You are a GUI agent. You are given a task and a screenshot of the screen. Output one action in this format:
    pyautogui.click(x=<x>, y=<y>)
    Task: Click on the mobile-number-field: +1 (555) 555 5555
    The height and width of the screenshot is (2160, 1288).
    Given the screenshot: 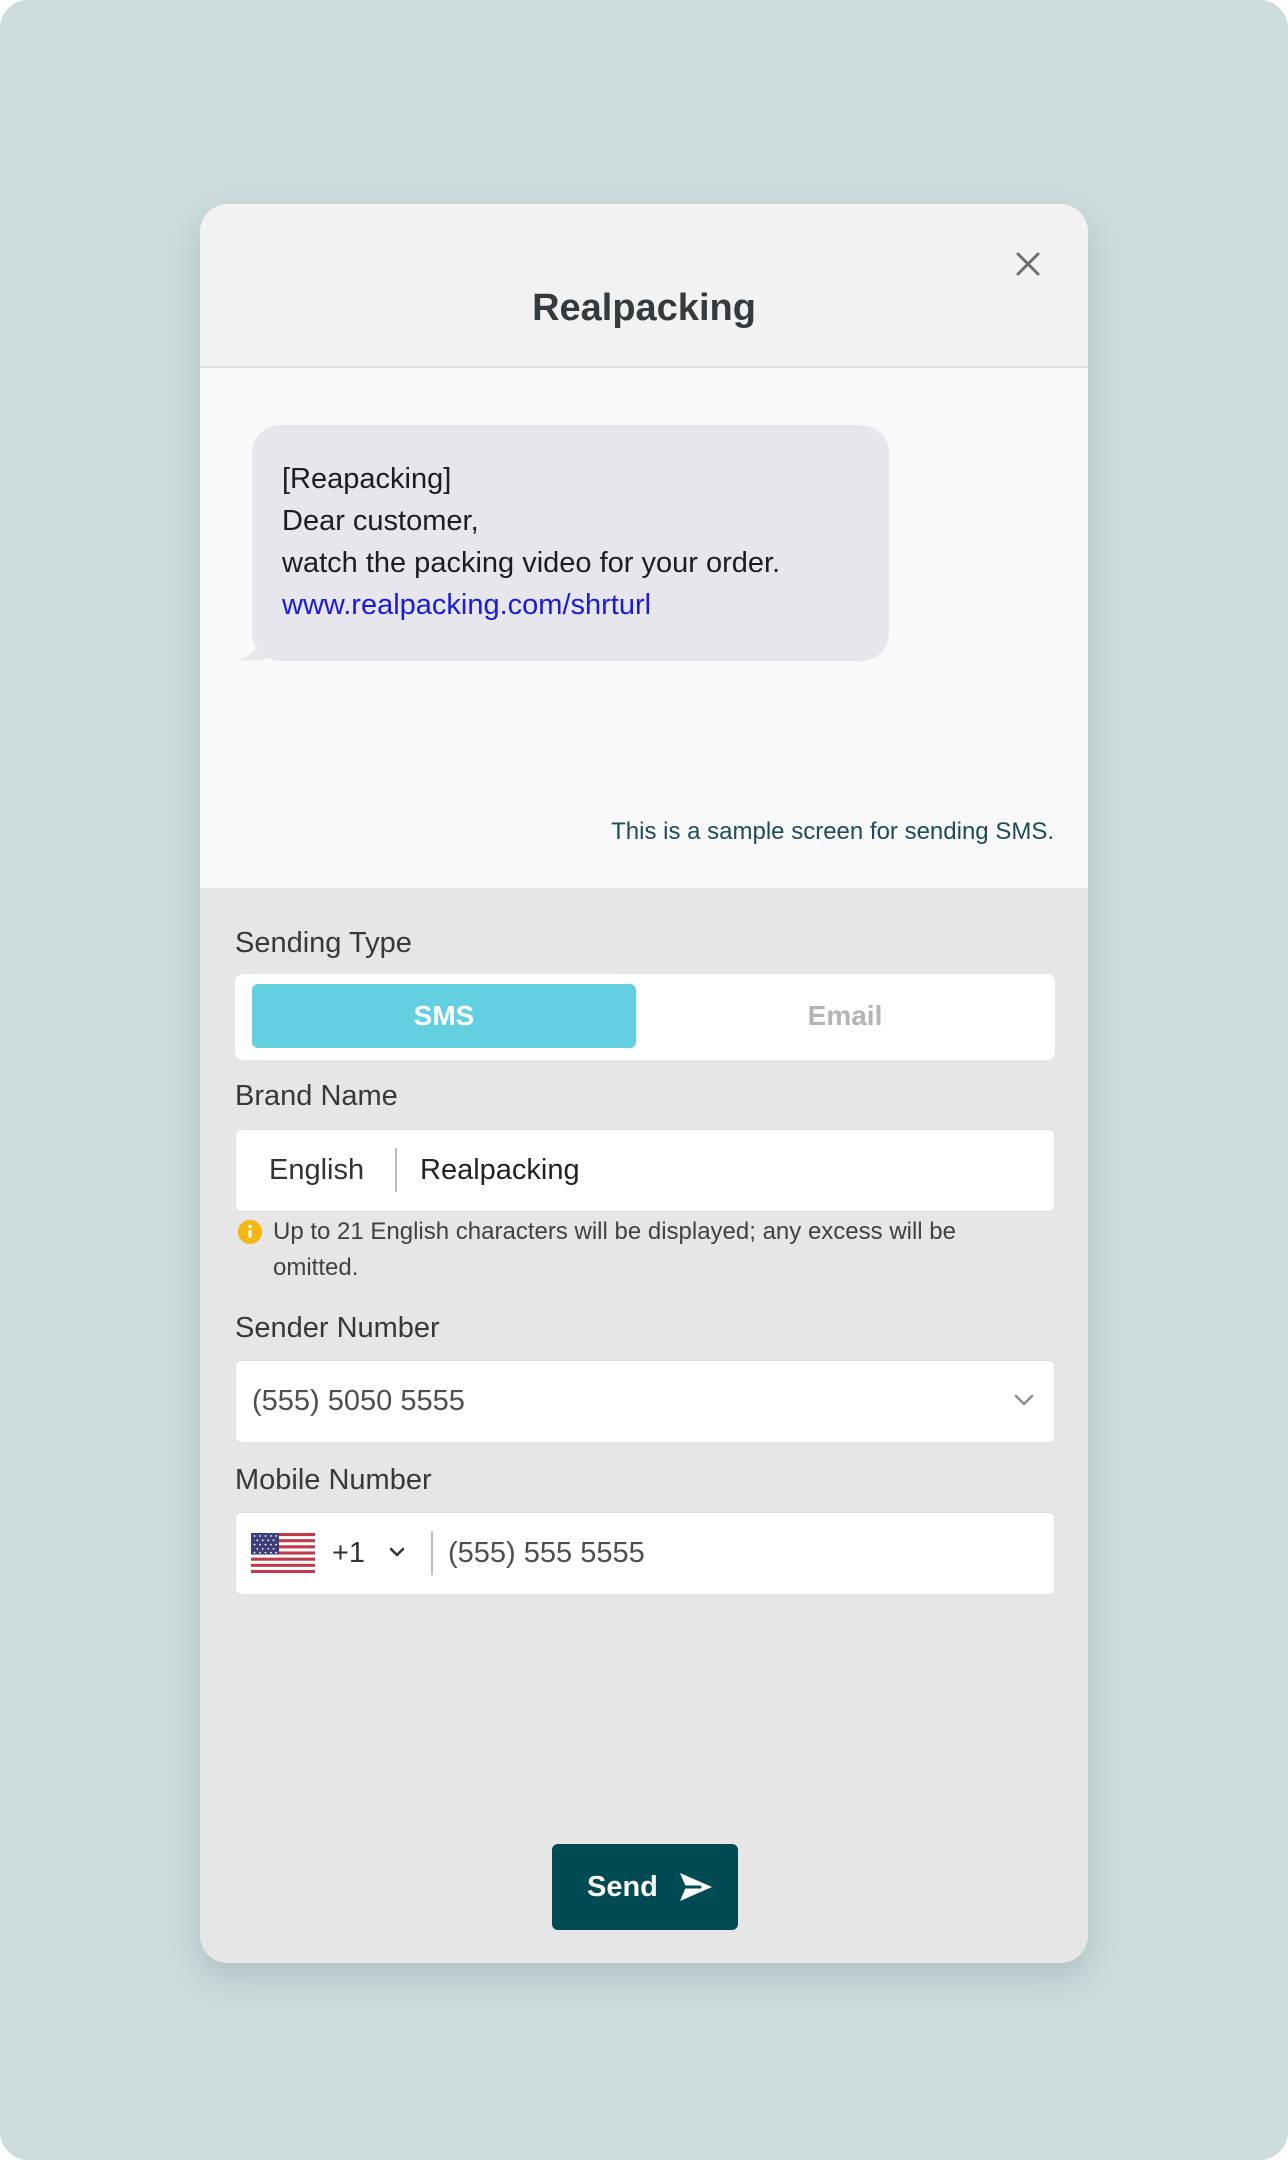 What is the action you would take?
    pyautogui.click(x=645, y=1553)
    